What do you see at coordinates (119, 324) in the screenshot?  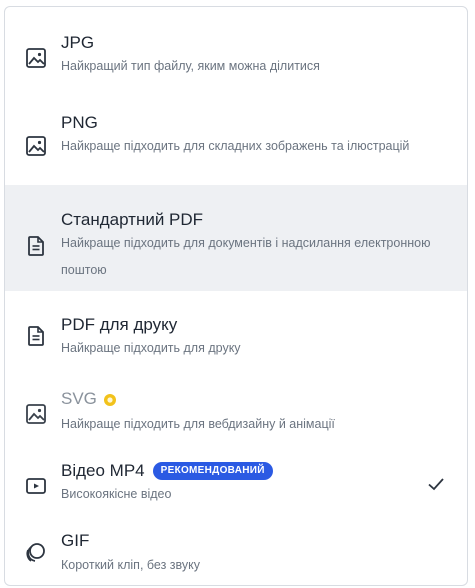 I see `format-title: PDF для друку` at bounding box center [119, 324].